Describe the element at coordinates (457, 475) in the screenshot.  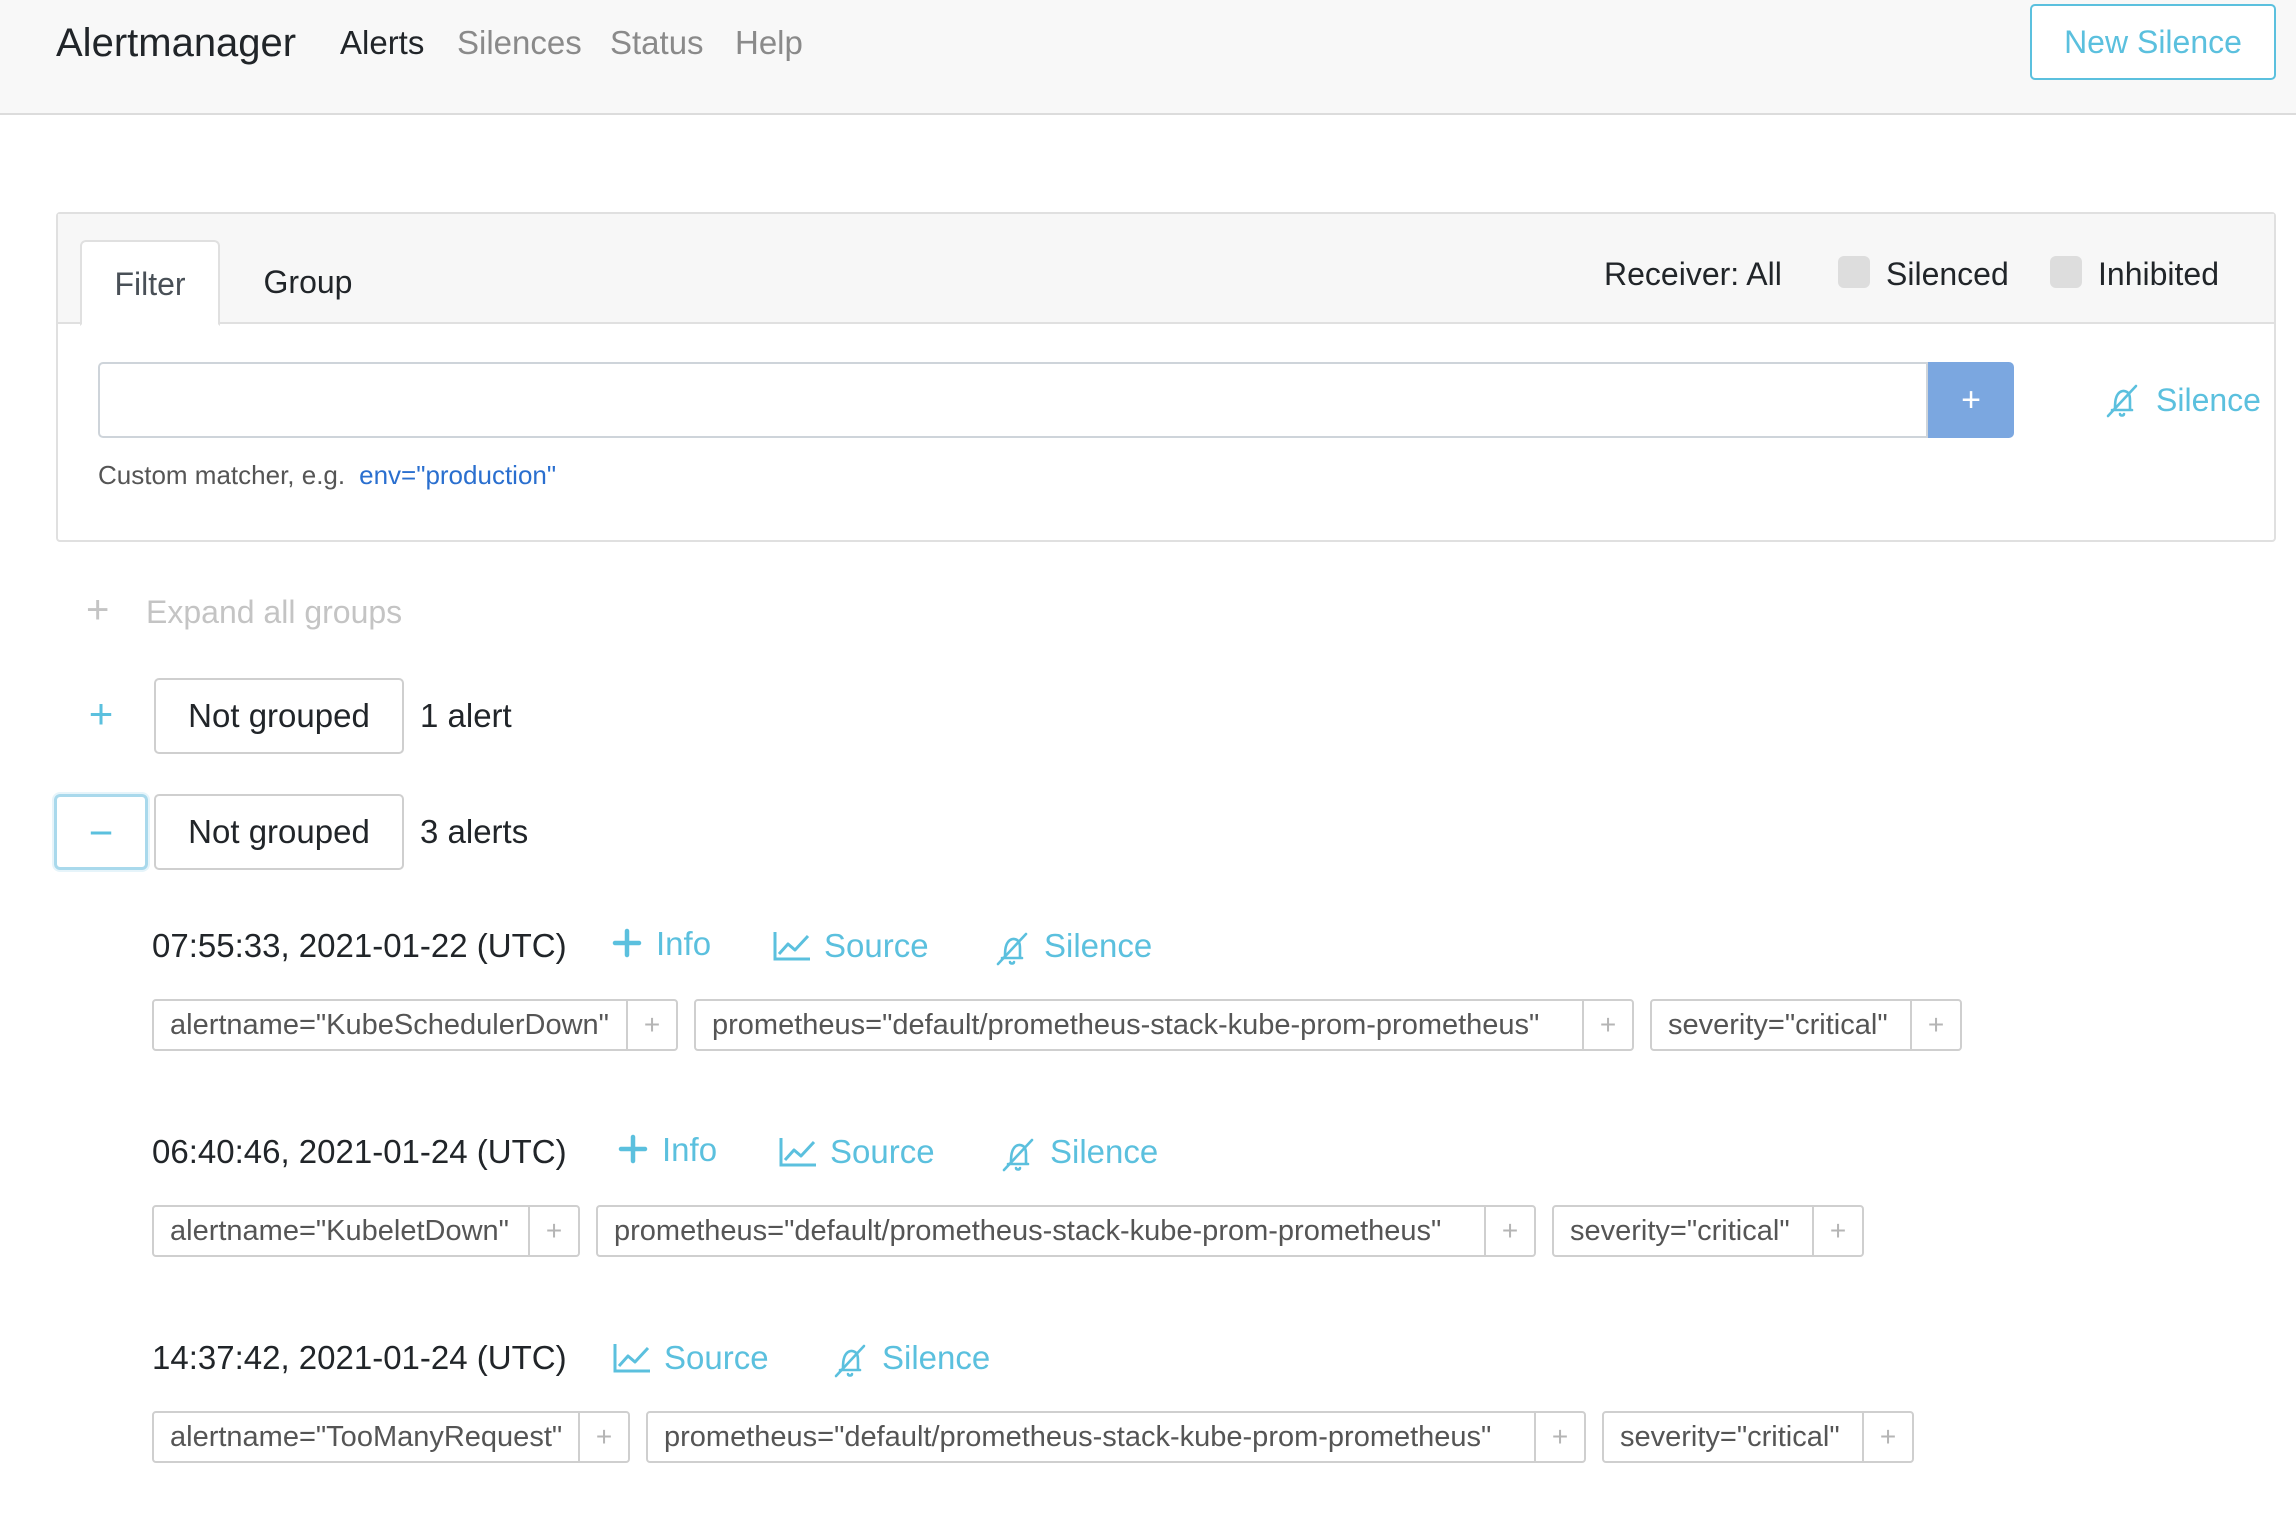
I see `matcher-hint-example: env="production"` at that location.